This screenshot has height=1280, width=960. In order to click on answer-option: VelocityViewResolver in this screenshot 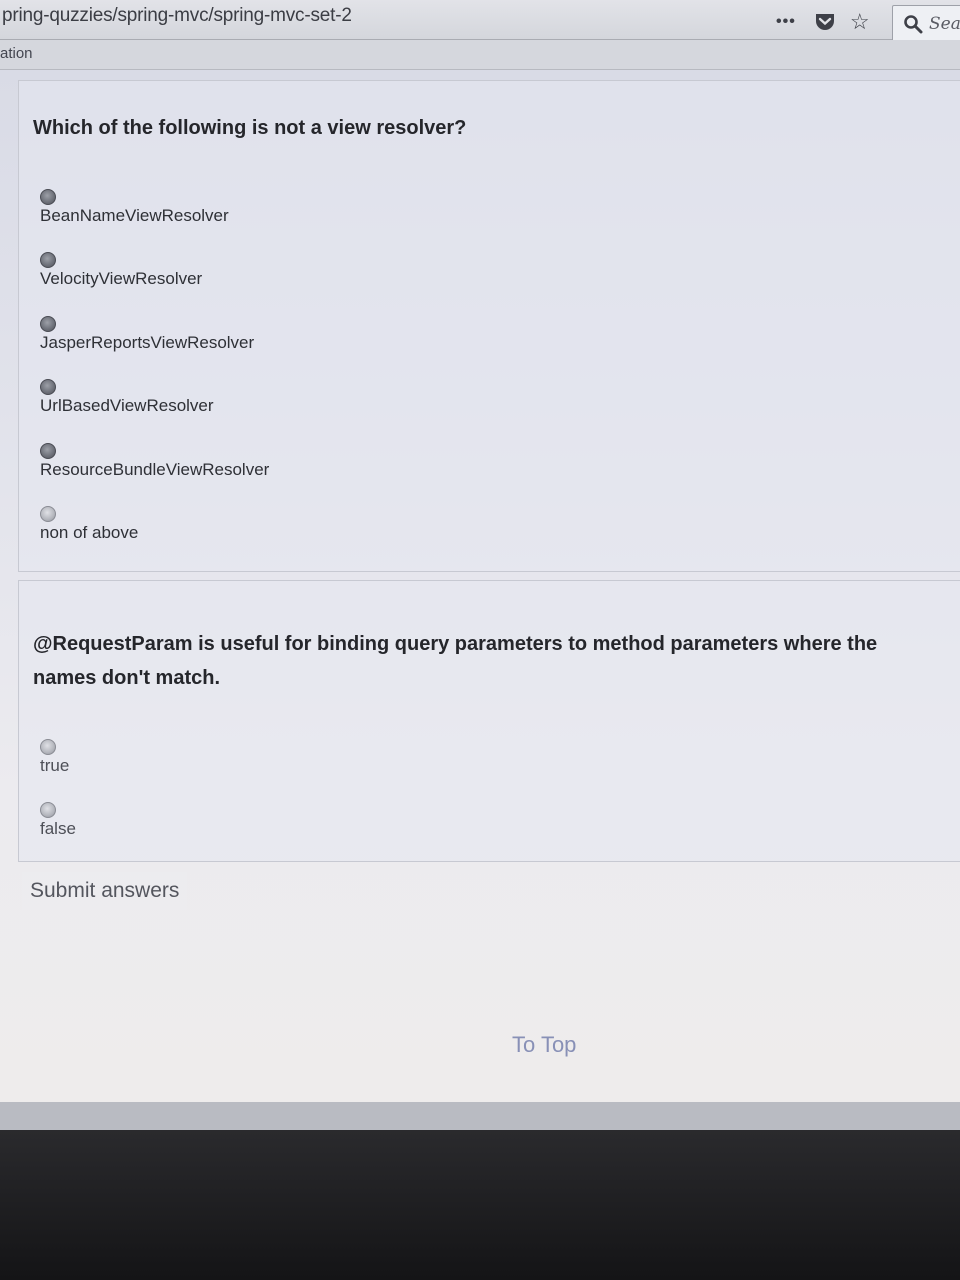, I will do `click(121, 270)`.